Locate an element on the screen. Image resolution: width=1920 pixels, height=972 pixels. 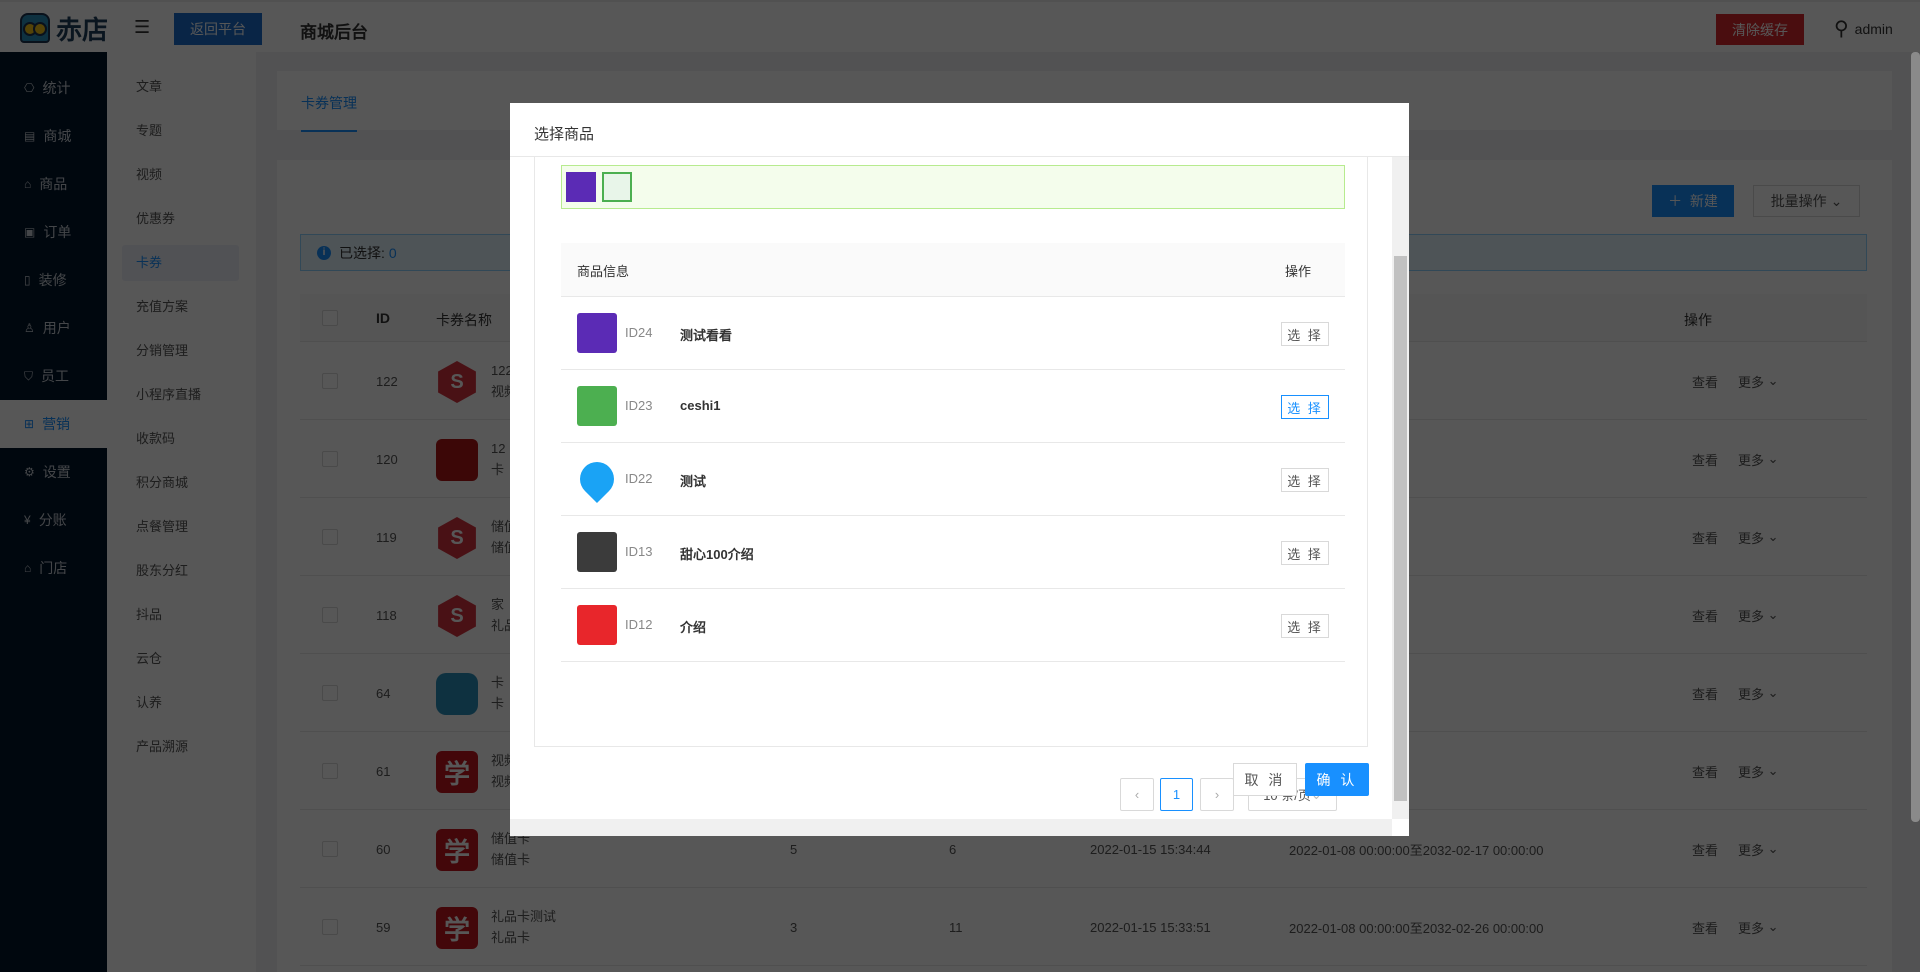
submenu-item: 充值方案 is located at coordinates (180, 307).